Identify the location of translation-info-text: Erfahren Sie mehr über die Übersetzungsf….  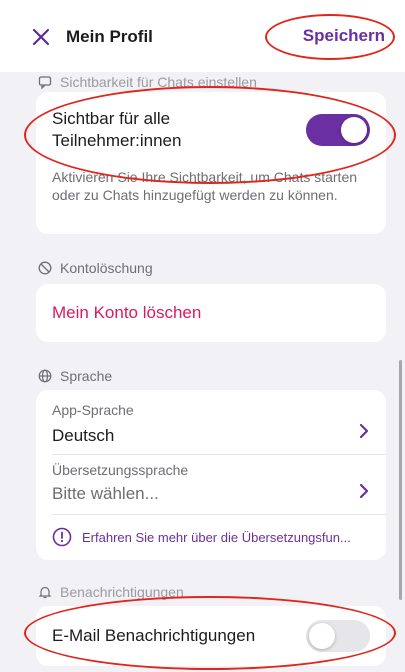
(216, 537).